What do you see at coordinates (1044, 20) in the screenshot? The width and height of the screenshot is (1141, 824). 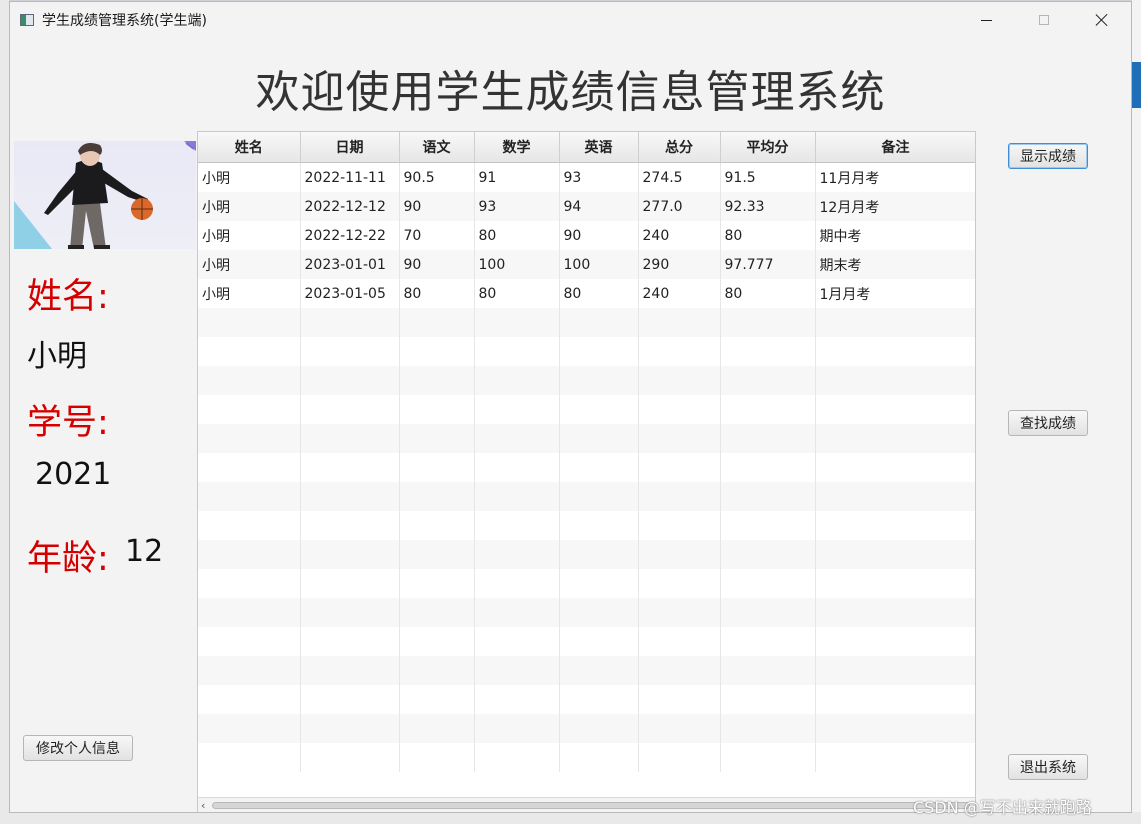 I see `maximize-button` at bounding box center [1044, 20].